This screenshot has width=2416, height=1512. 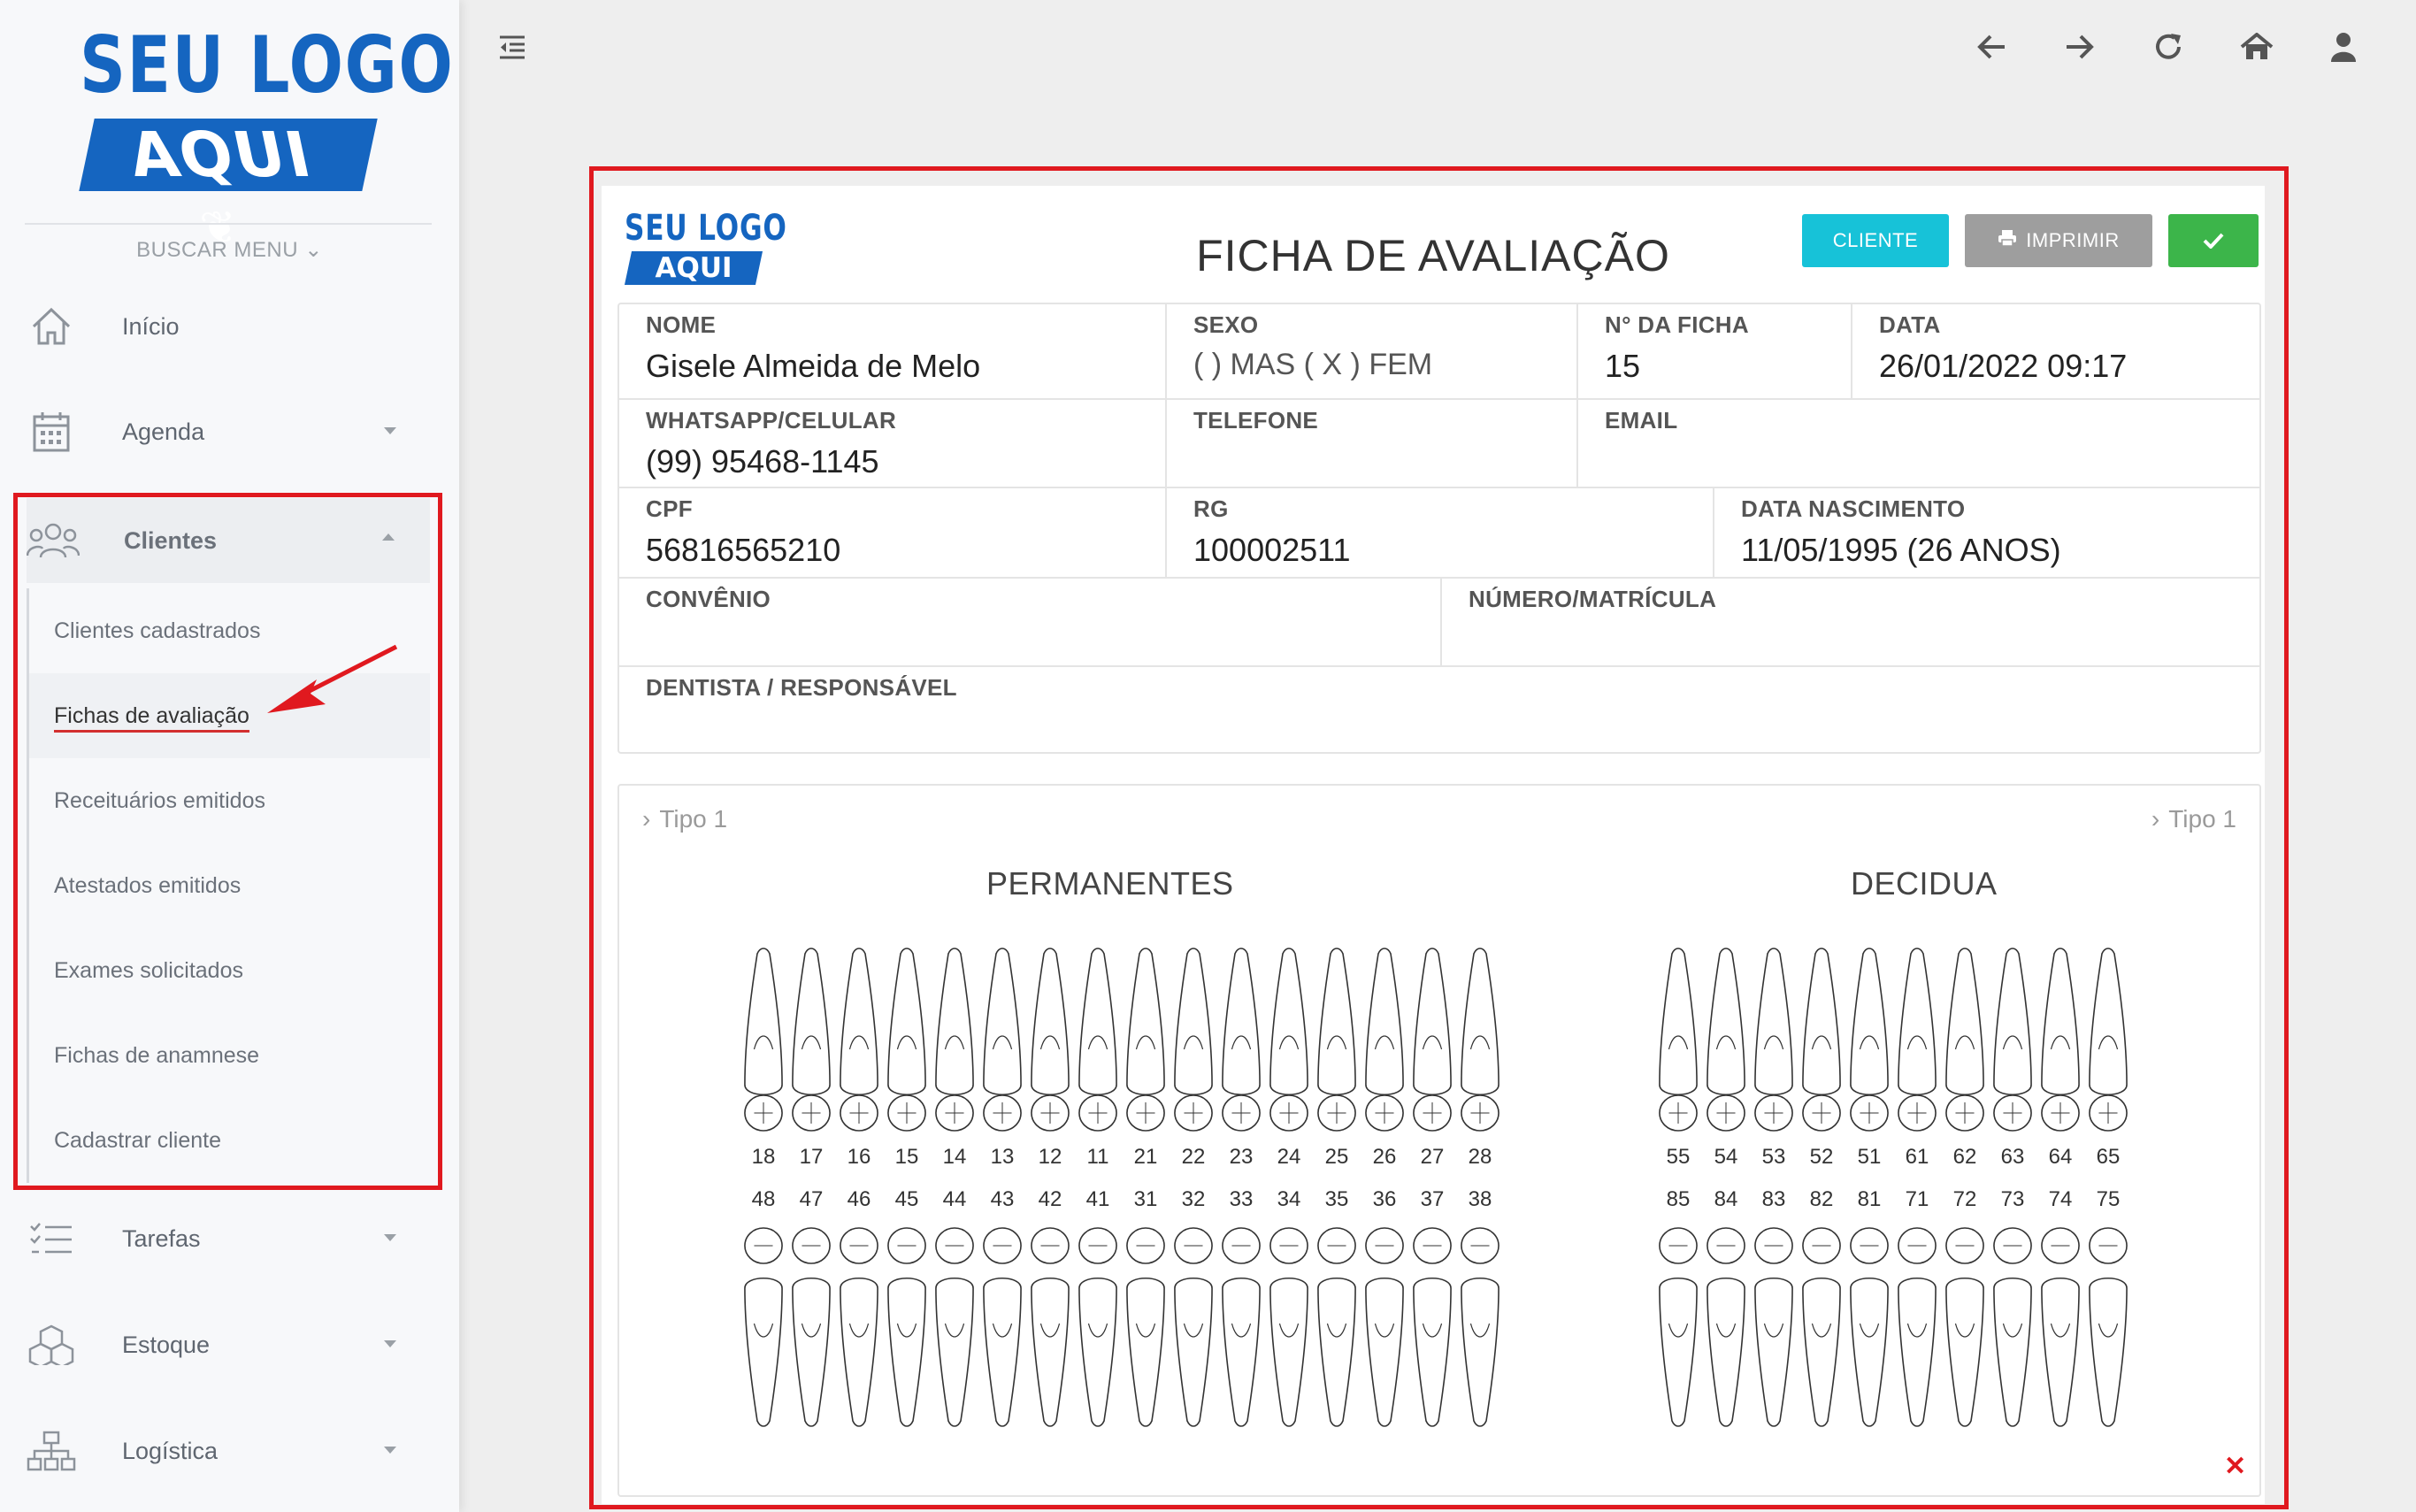 What do you see at coordinates (1337, 1157) in the screenshot?
I see `tooth-number: 25` at bounding box center [1337, 1157].